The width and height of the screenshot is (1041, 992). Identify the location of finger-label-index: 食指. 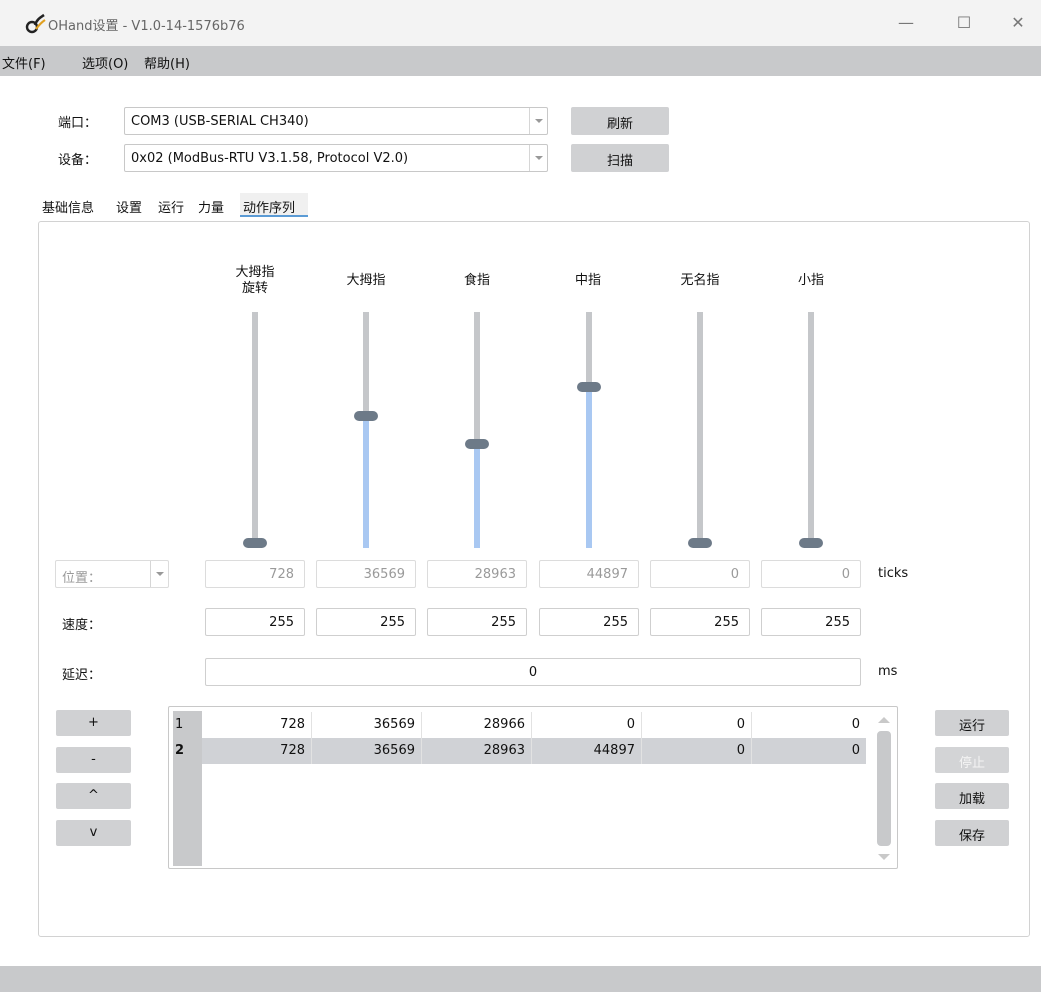
(476, 280).